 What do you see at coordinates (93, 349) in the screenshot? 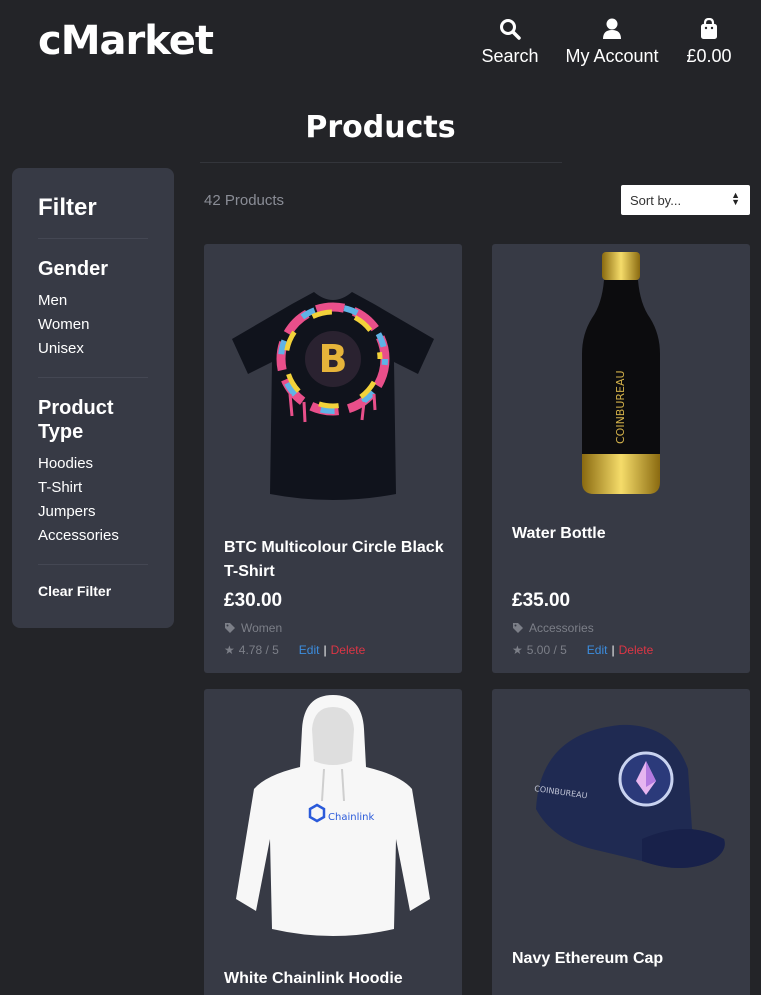
I see `filter-gender-unisex: Unisex` at bounding box center [93, 349].